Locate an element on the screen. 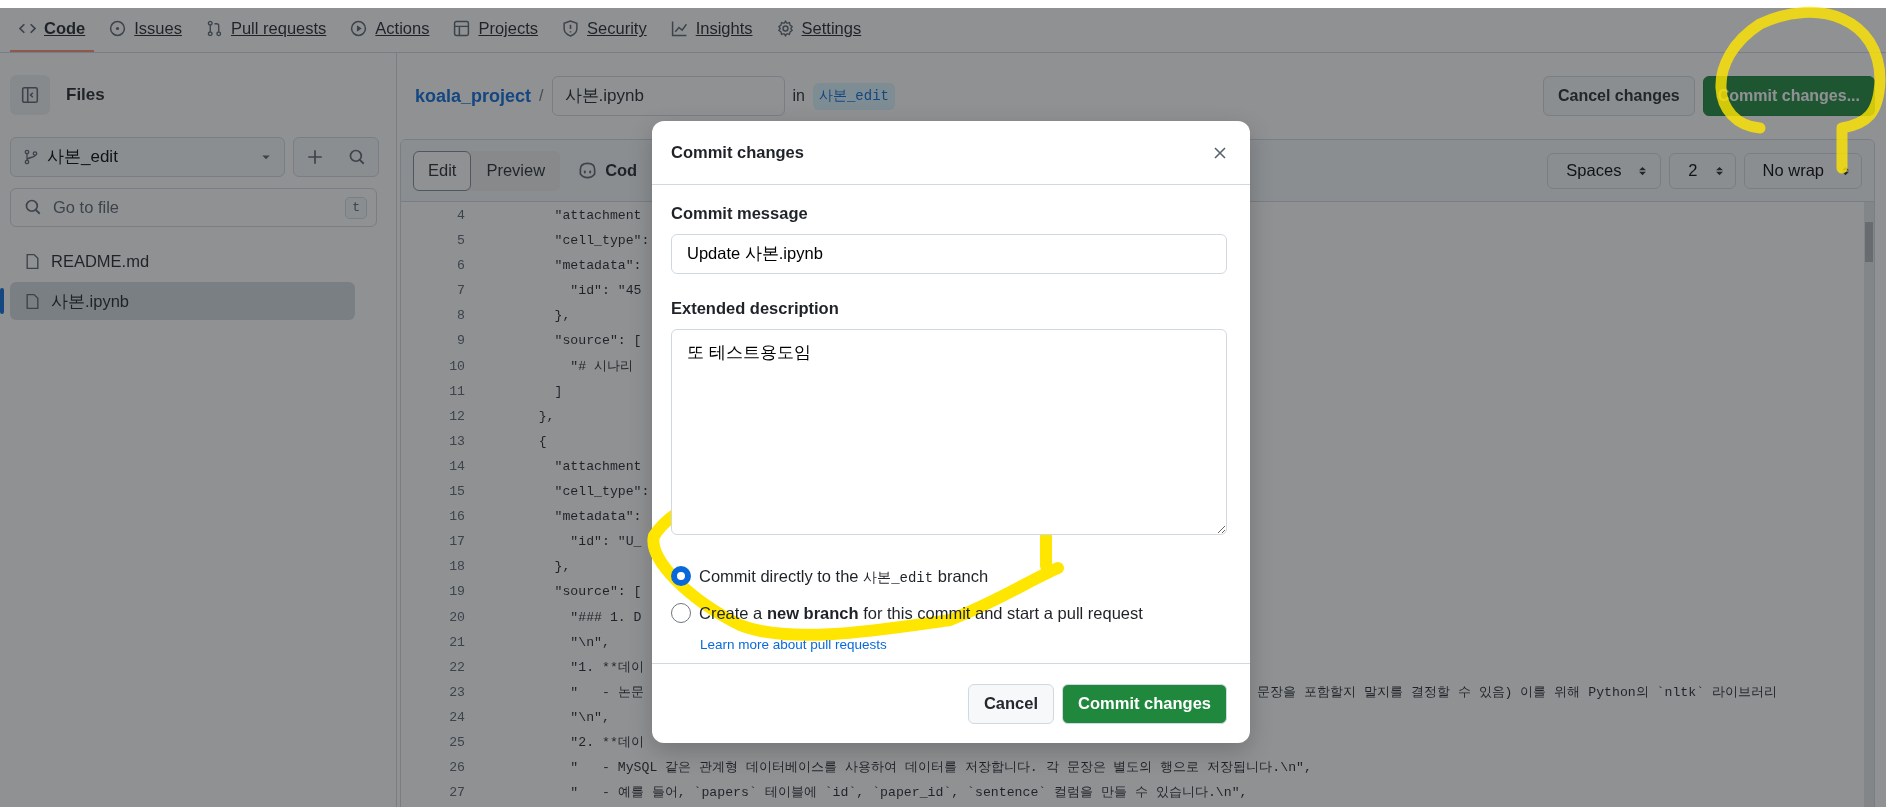 Image resolution: width=1886 pixels, height=807 pixels. line-number: 26 is located at coordinates (457, 768).